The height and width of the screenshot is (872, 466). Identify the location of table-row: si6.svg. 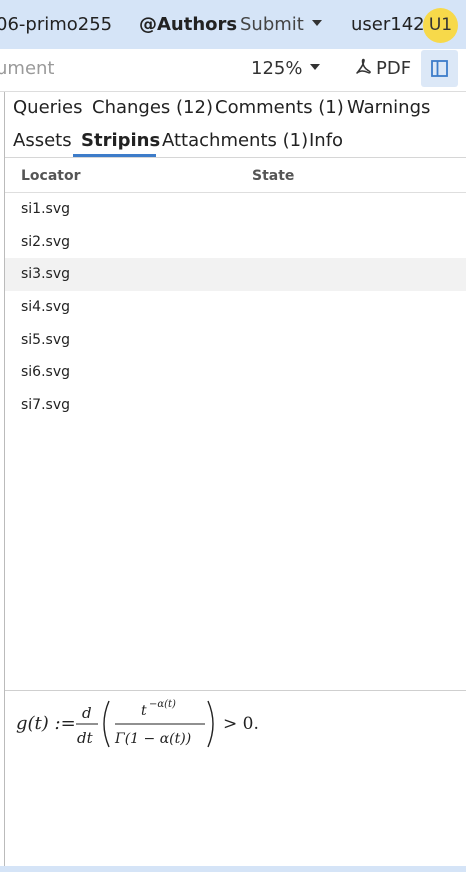
(235, 372).